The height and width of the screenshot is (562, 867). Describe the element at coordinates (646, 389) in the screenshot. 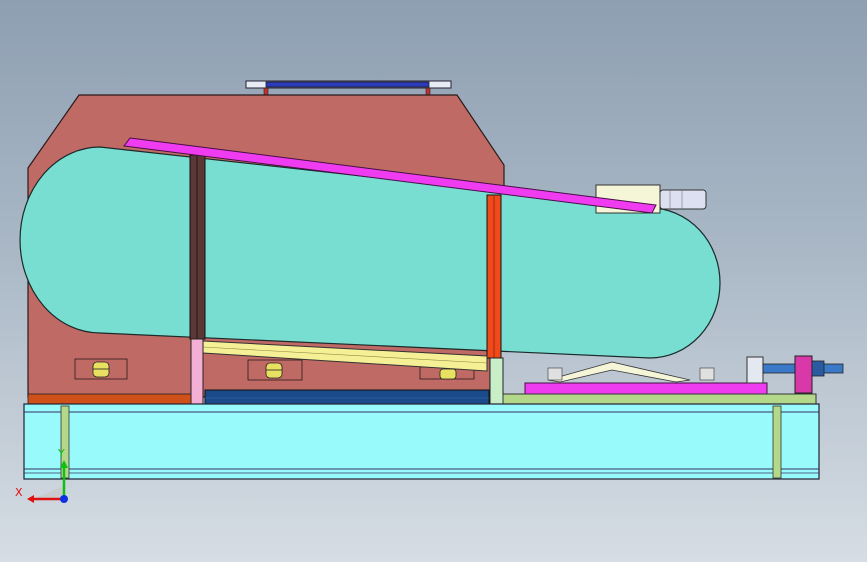

I see `platform` at that location.